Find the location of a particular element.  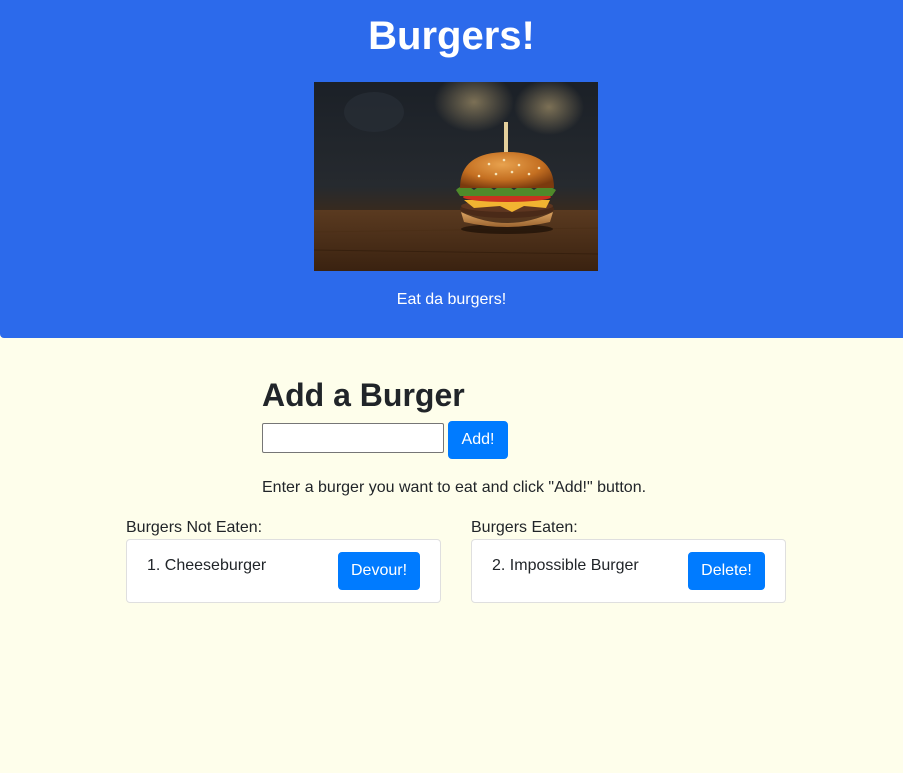

burger-photo is located at coordinates (456, 176).